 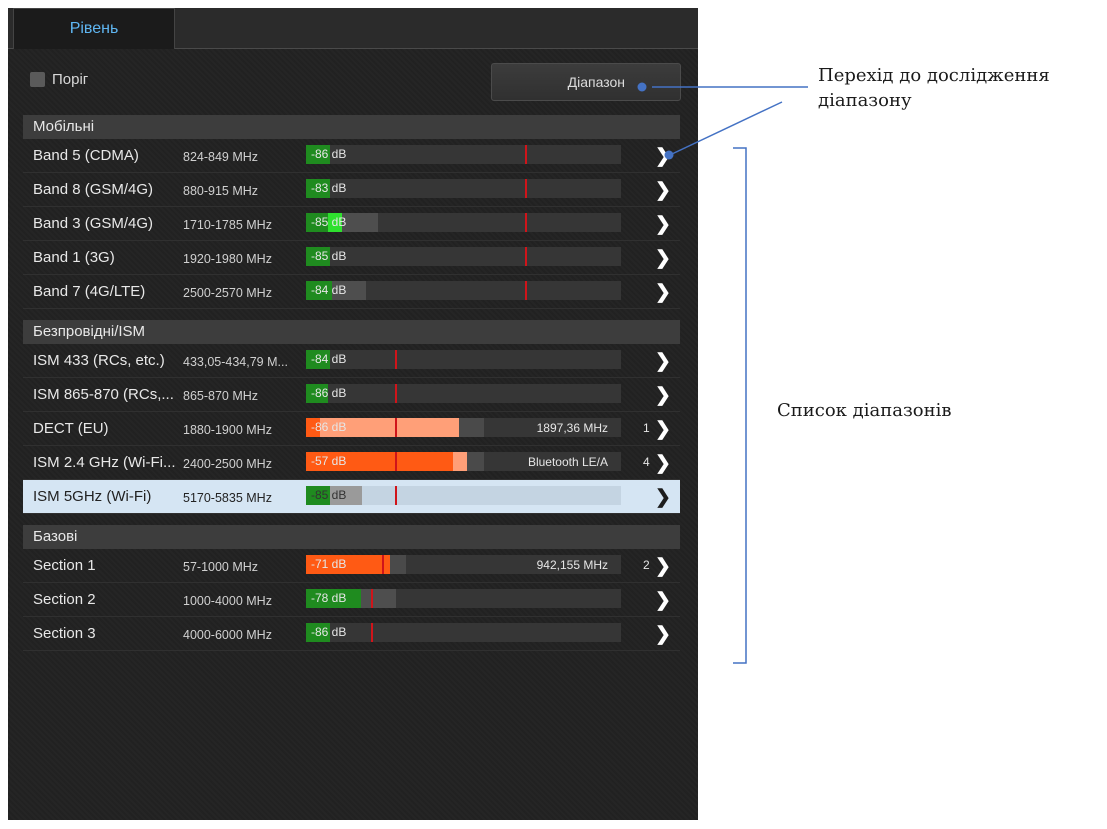 I want to click on annotation-range-line1: Перехід до дослідження, so click(x=934, y=75).